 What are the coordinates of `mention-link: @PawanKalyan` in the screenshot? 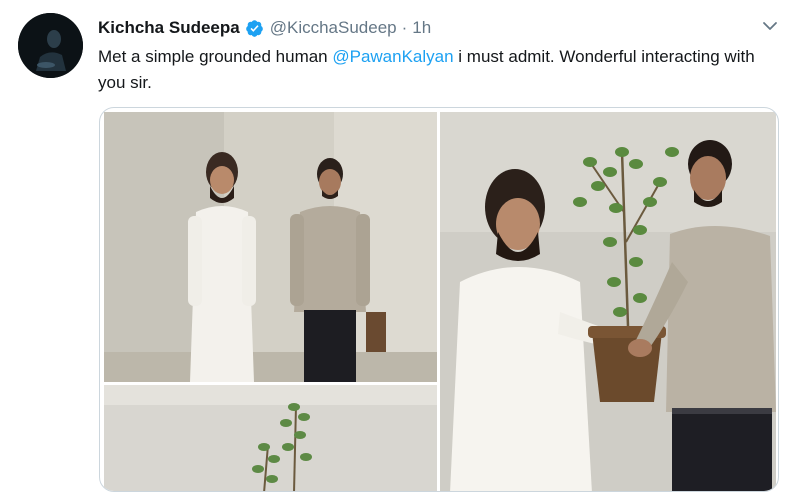 It's located at (392, 56).